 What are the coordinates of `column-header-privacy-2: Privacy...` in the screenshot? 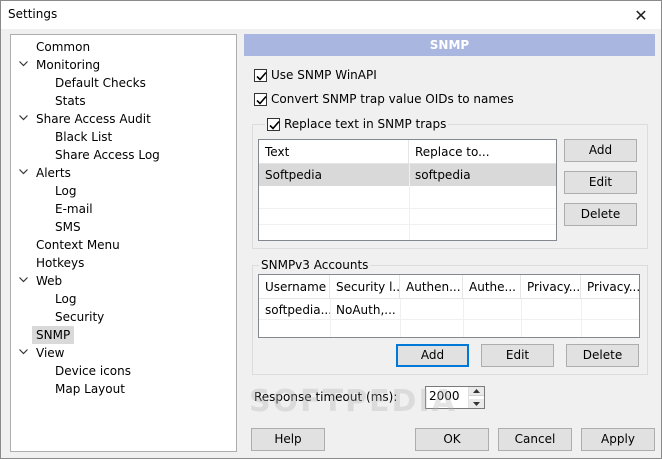 It's located at (610, 287).